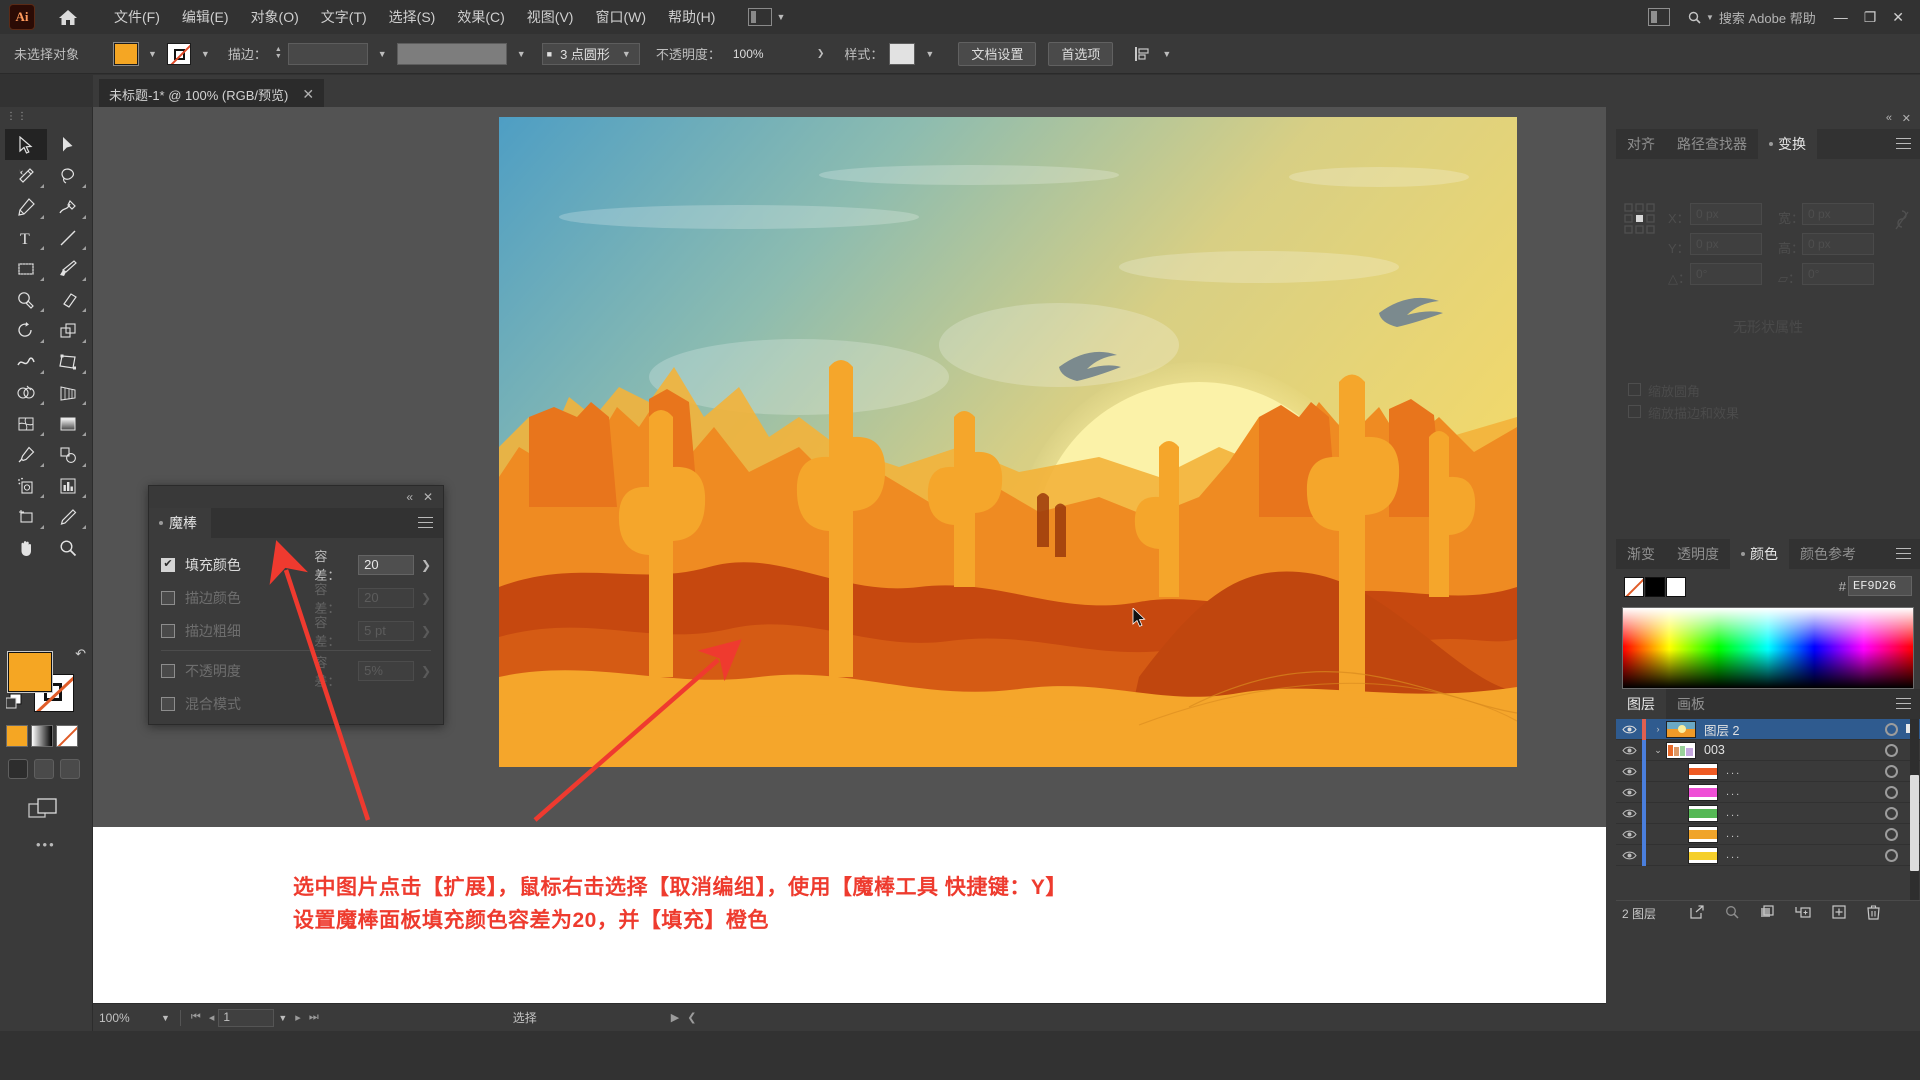 The height and width of the screenshot is (1080, 1920). What do you see at coordinates (67, 736) in the screenshot?
I see `none-mode-button` at bounding box center [67, 736].